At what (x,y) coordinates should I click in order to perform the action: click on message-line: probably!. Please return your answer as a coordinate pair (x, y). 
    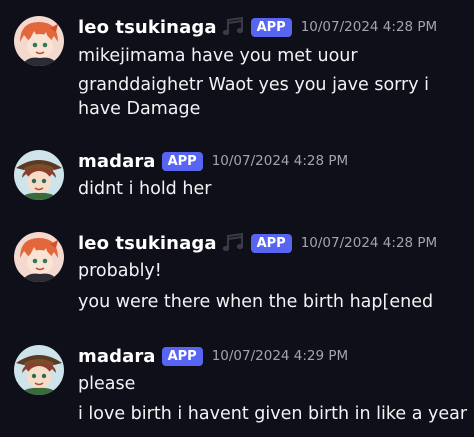
    Looking at the image, I should click on (120, 271).